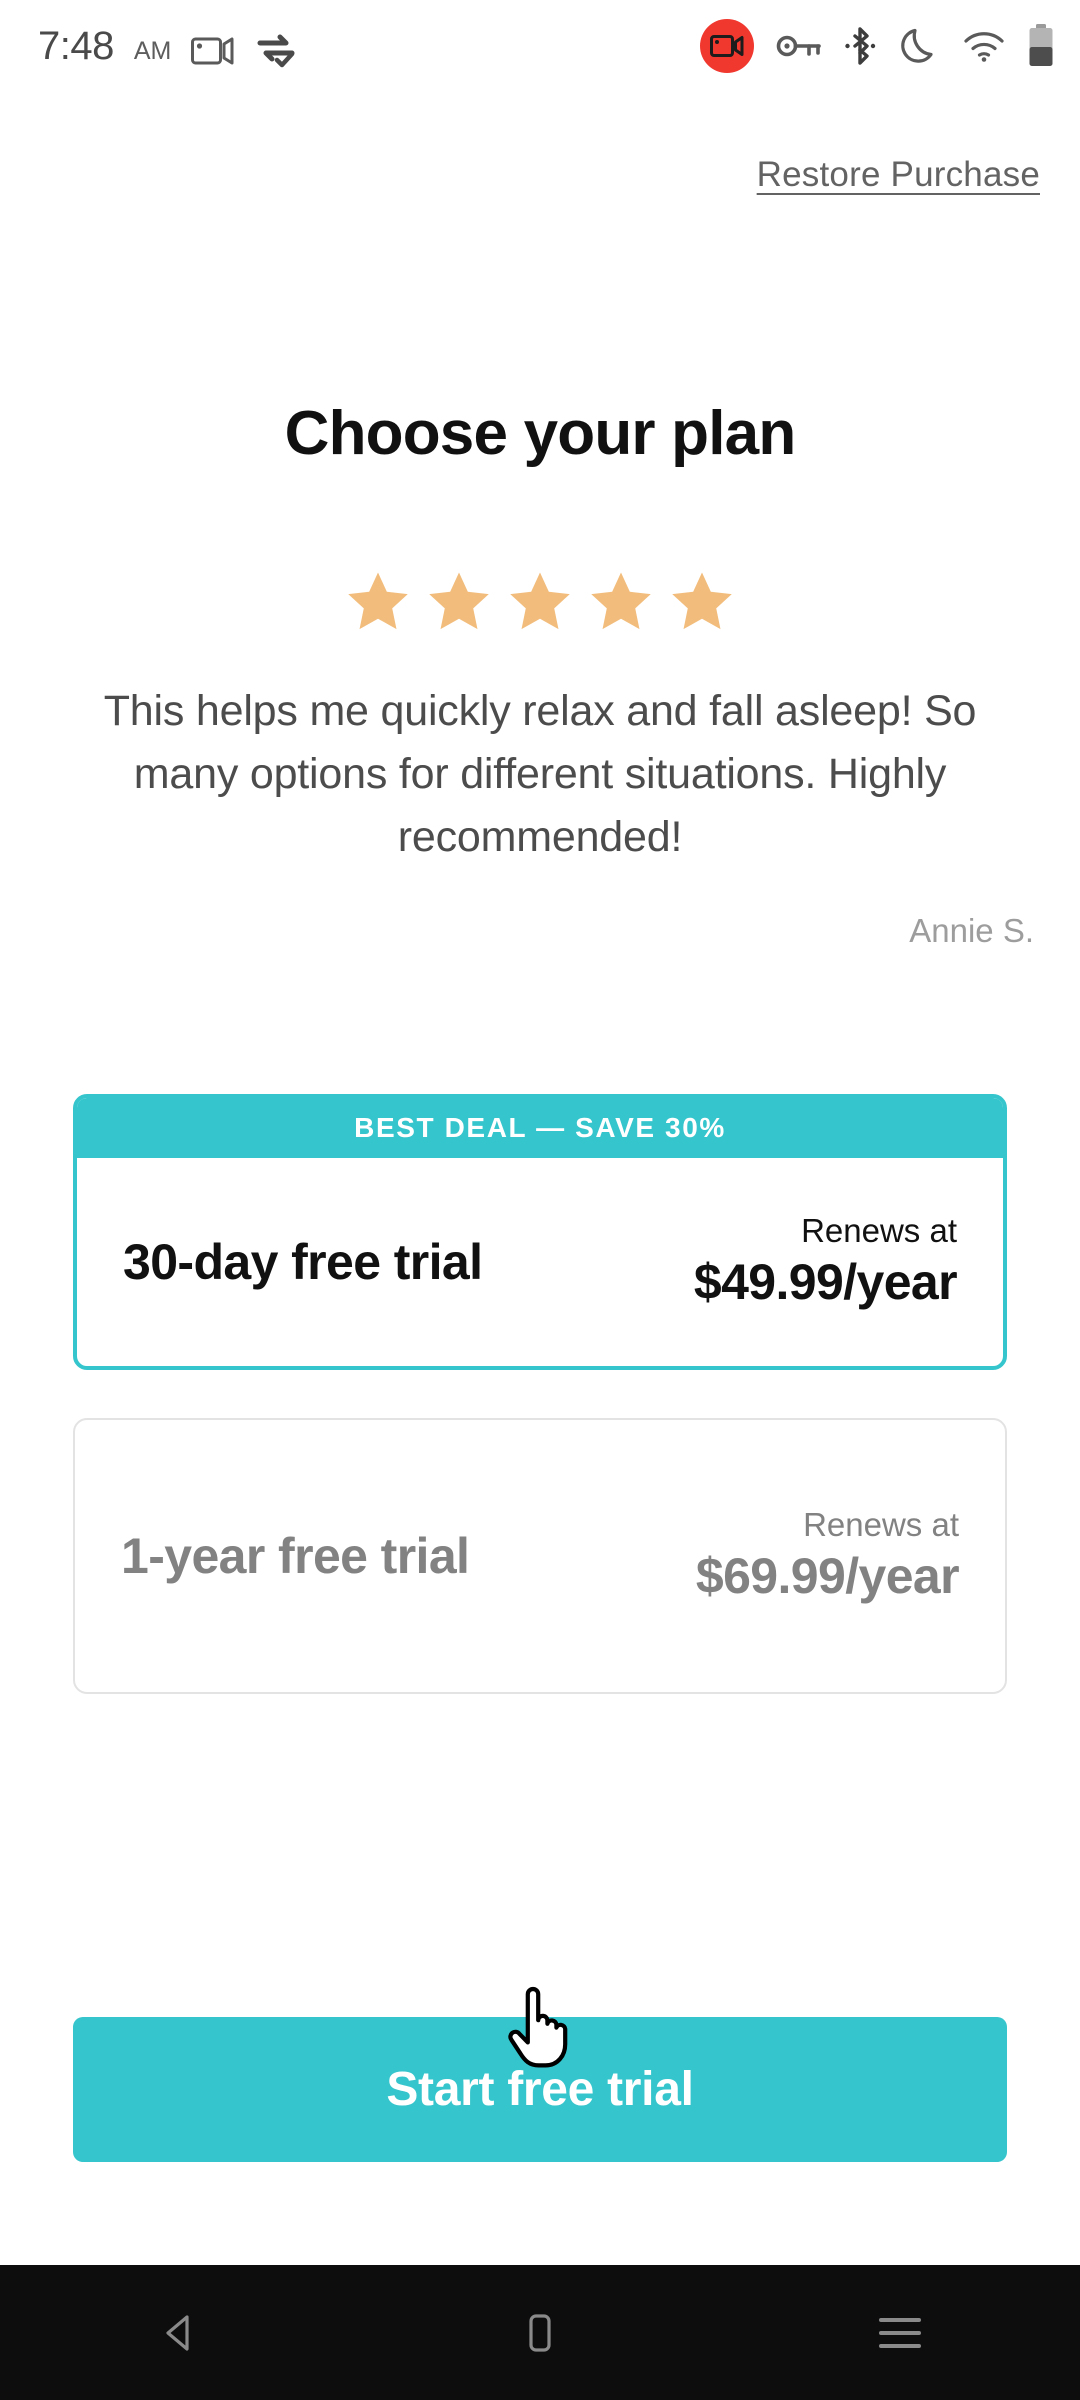 Image resolution: width=1080 pixels, height=2400 pixels. What do you see at coordinates (303, 1262) in the screenshot?
I see `plan-name: 30-day free trial` at bounding box center [303, 1262].